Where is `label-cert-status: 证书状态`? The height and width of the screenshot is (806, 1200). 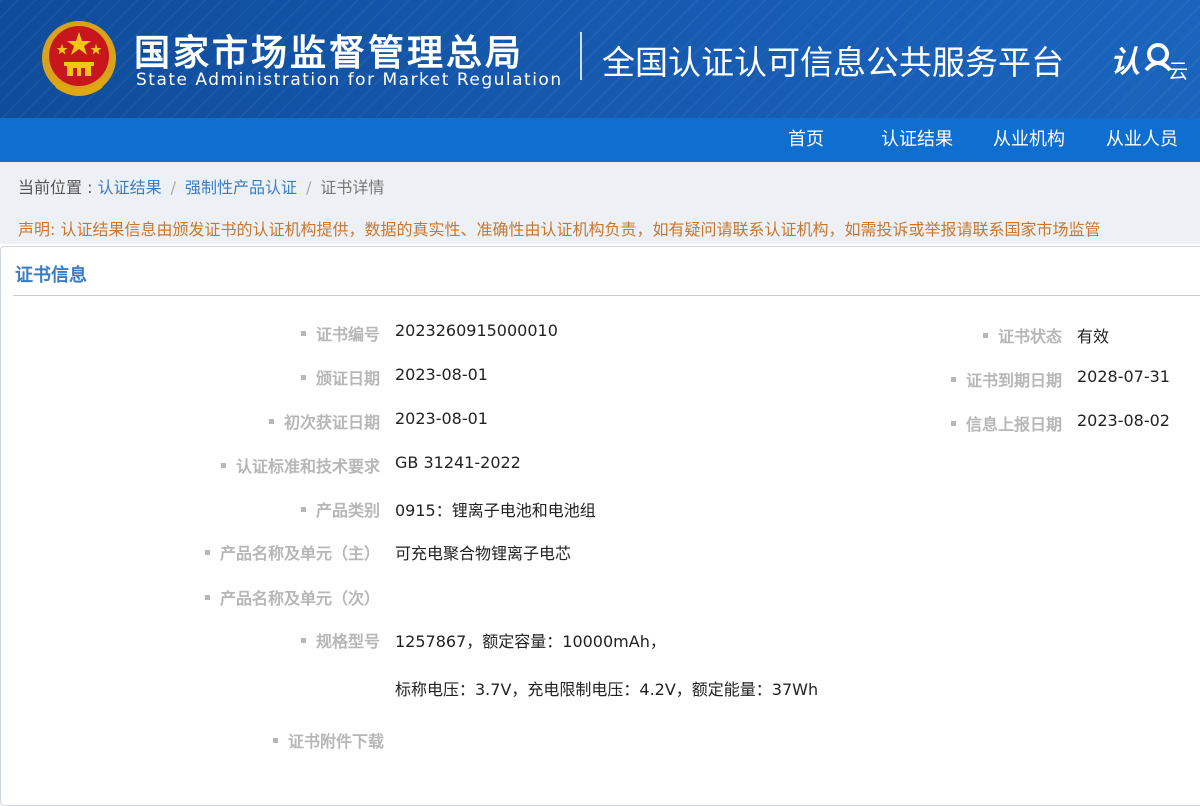 label-cert-status: 证书状态 is located at coordinates (1022, 335).